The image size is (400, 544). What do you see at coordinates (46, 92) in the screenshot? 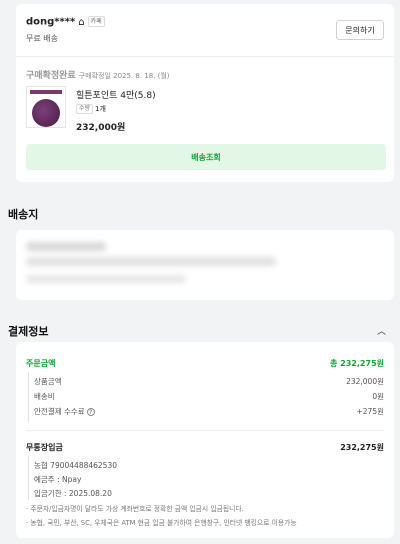
I see `thumbnail-band` at bounding box center [46, 92].